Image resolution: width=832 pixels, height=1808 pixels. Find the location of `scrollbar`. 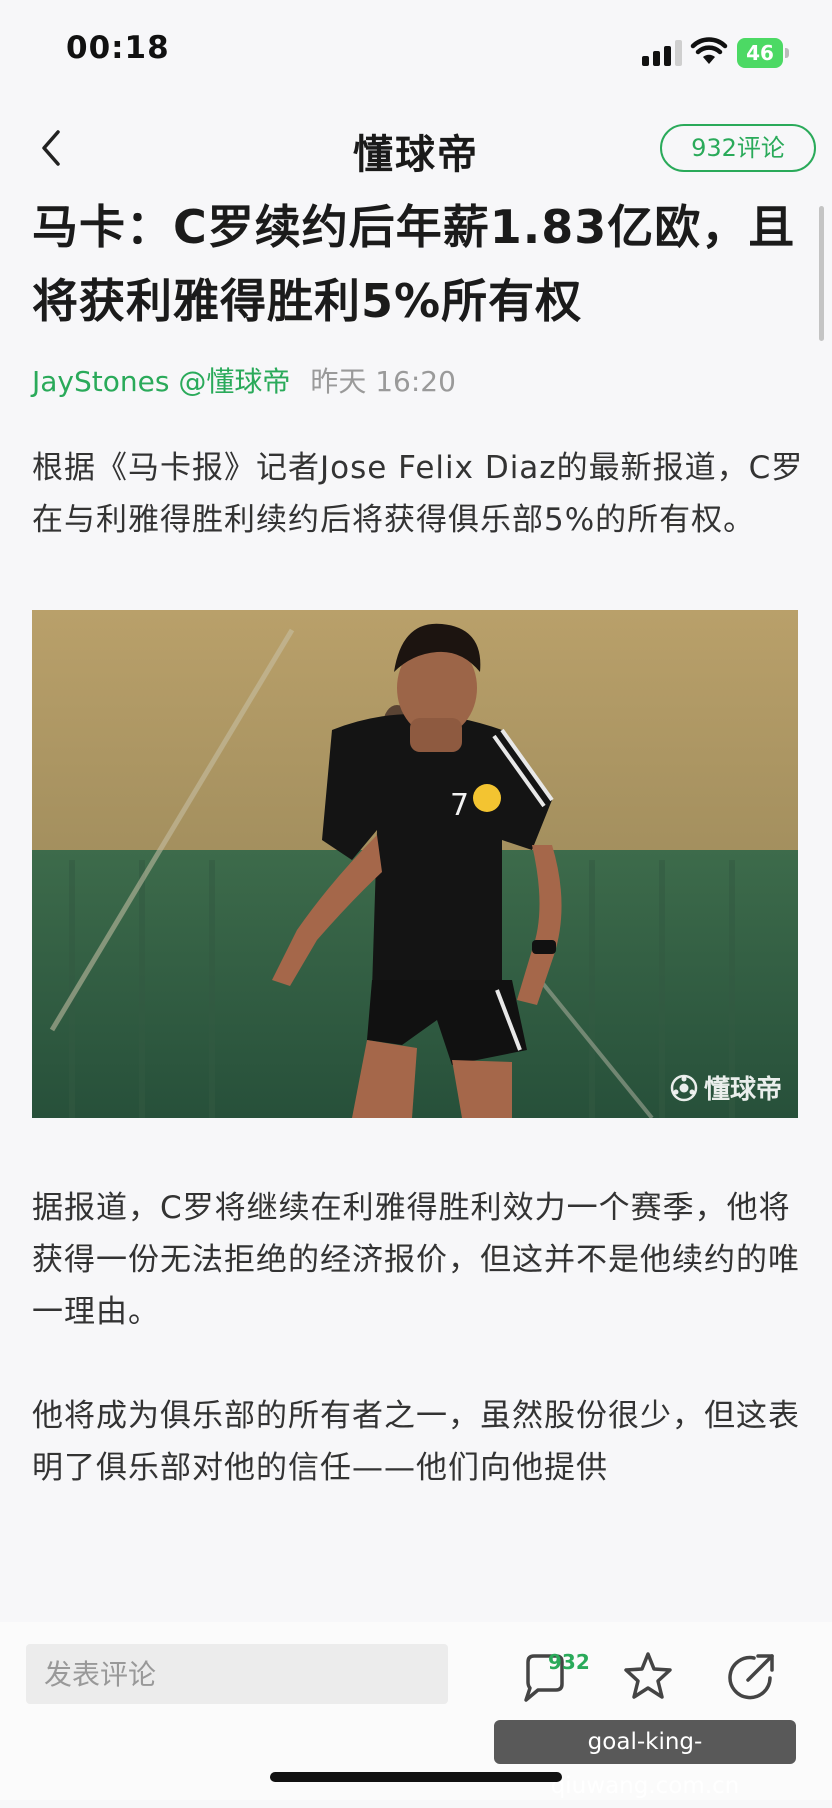

scrollbar is located at coordinates (821, 273).